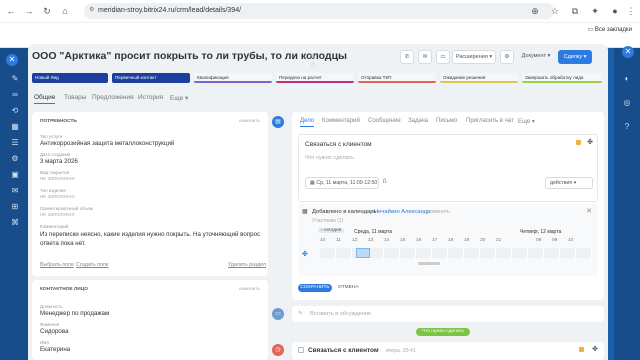 This screenshot has width=640, height=360. I want to click on field-label: Комментарий, so click(54, 226).